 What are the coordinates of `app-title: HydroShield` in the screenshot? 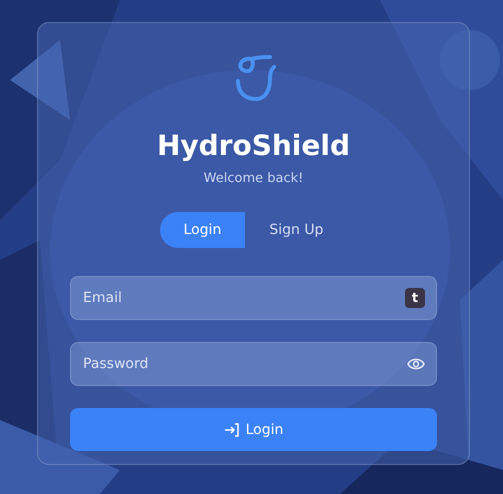 It's located at (253, 146).